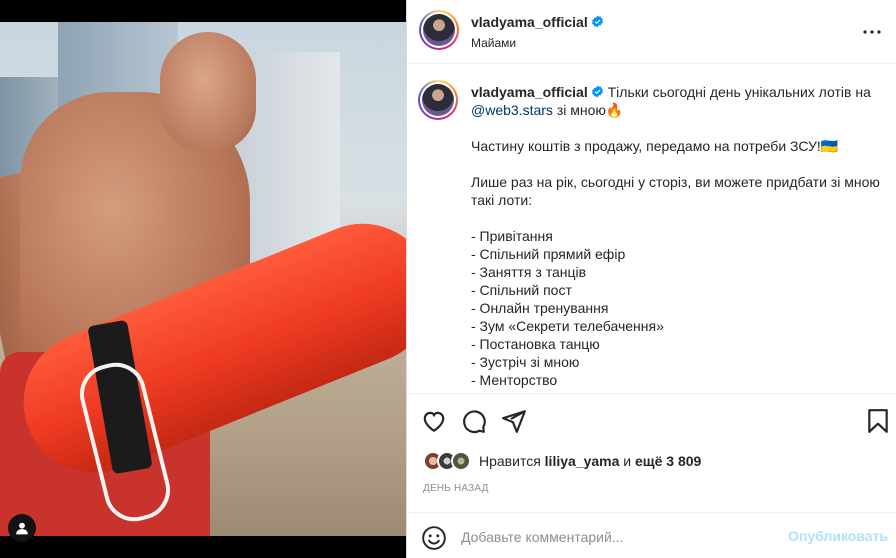 Image resolution: width=896 pixels, height=558 pixels. I want to click on likes-summary: Нравится liliya_yama и ещё 3 809, so click(562, 461).